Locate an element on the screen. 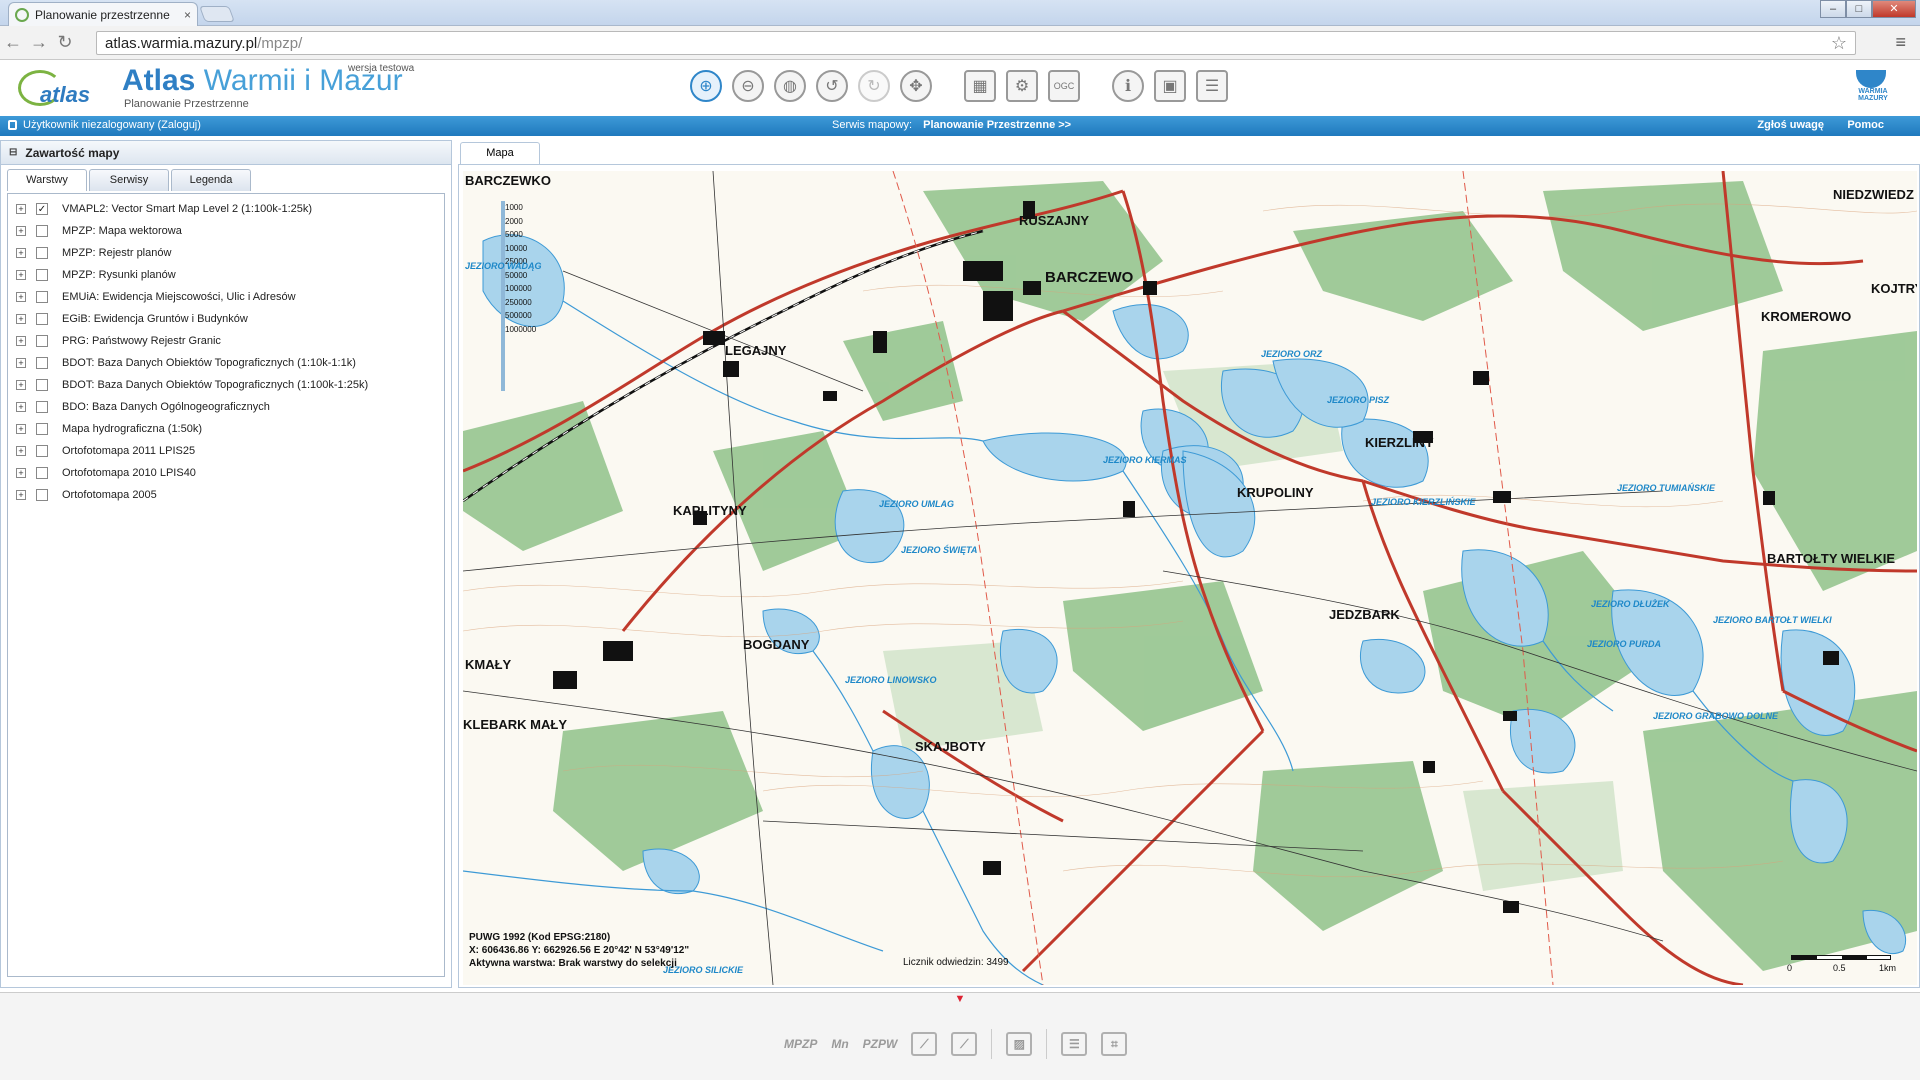 This screenshot has width=1920, height=1080. tab-legend: Legenda is located at coordinates (211, 180).